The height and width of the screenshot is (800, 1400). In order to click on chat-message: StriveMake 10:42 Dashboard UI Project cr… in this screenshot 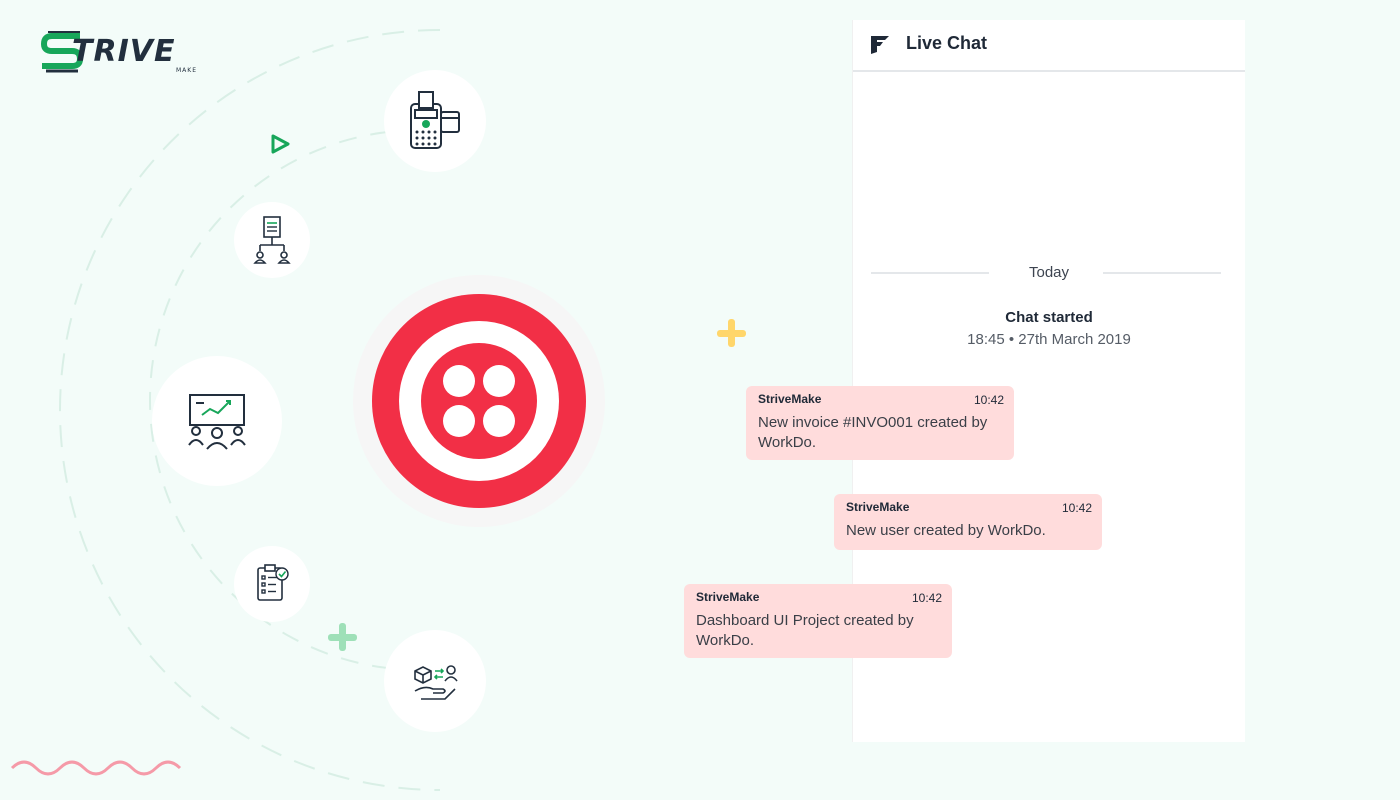, I will do `click(818, 621)`.